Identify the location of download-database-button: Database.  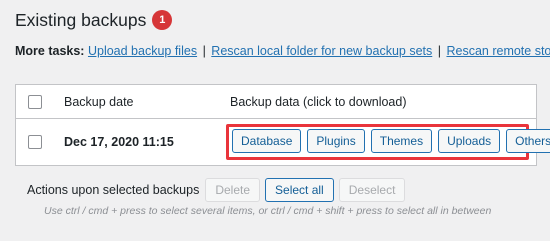
(267, 141).